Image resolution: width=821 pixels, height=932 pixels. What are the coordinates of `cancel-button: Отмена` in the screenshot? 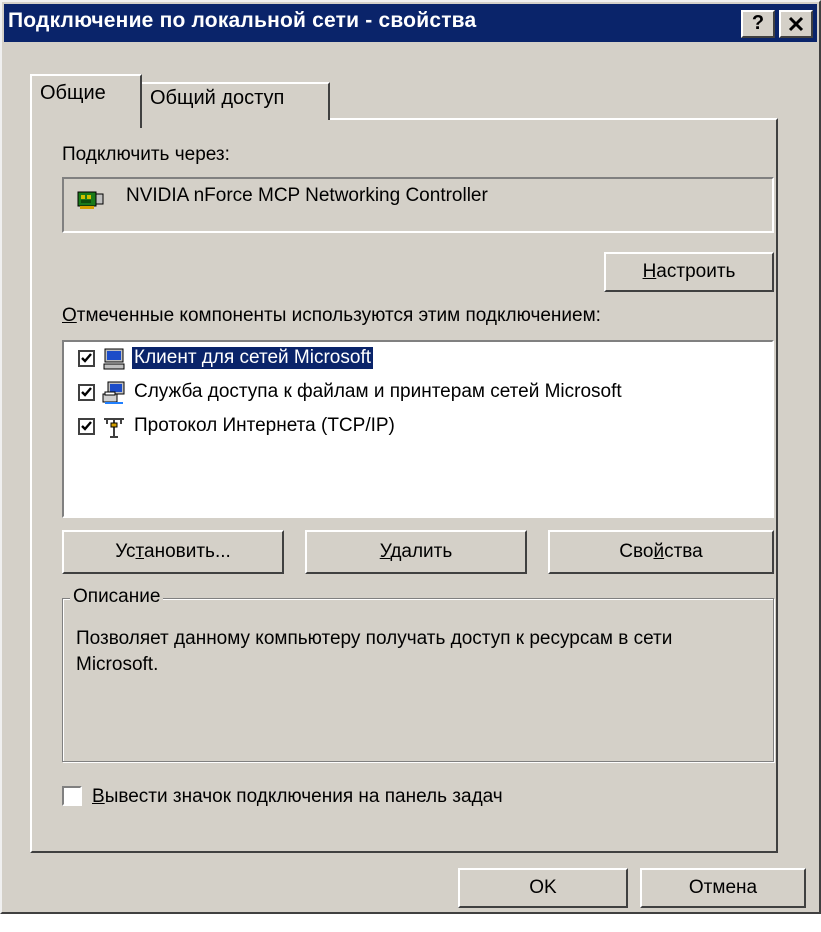 It's located at (723, 888).